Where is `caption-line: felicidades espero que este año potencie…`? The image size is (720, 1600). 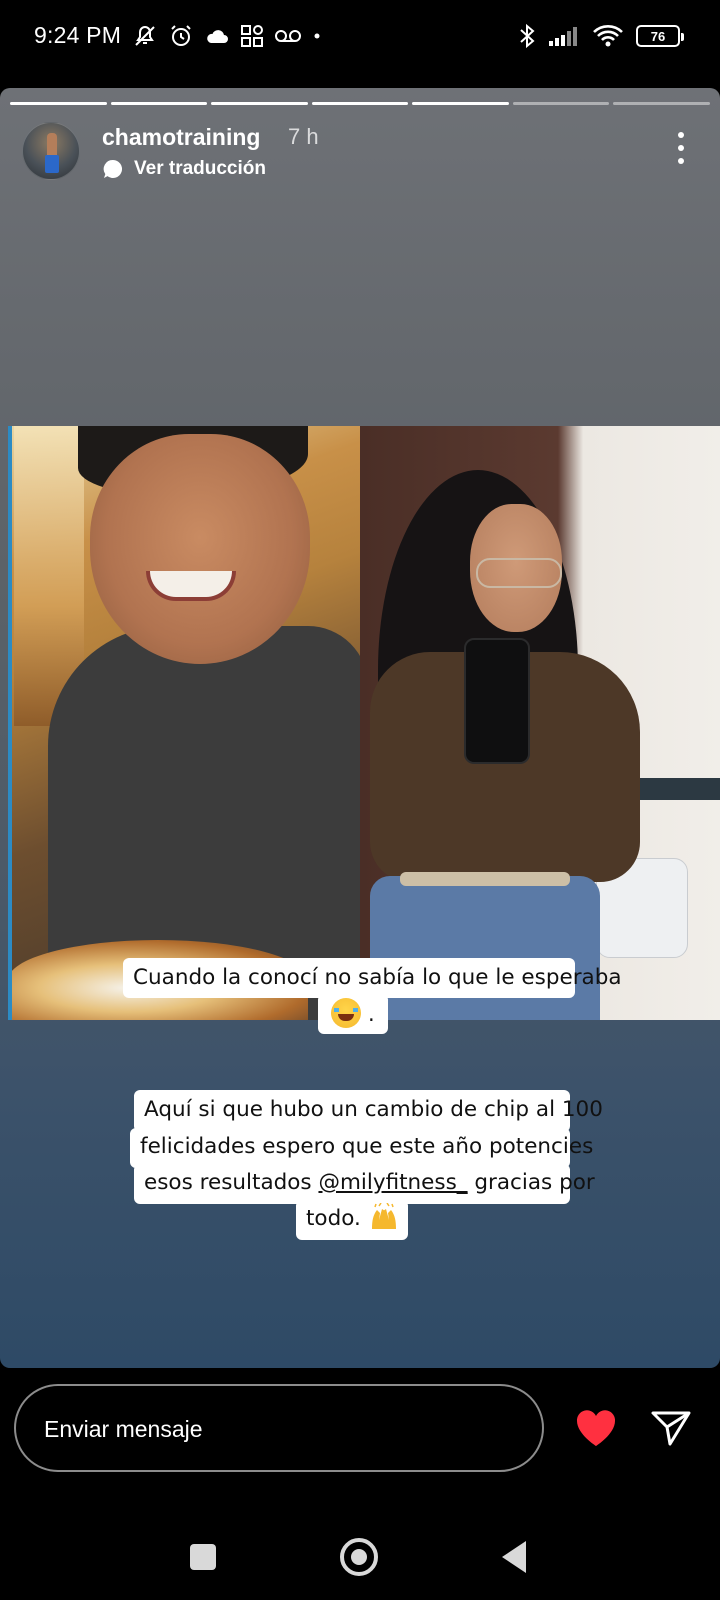 caption-line: felicidades espero que este año potencie… is located at coordinates (361, 1148).